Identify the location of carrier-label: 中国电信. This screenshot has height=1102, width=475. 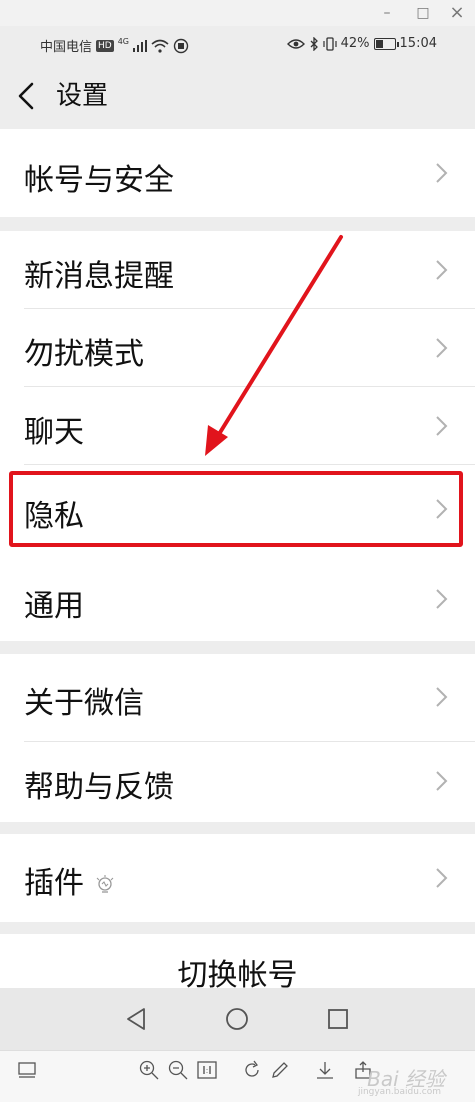
(66, 47).